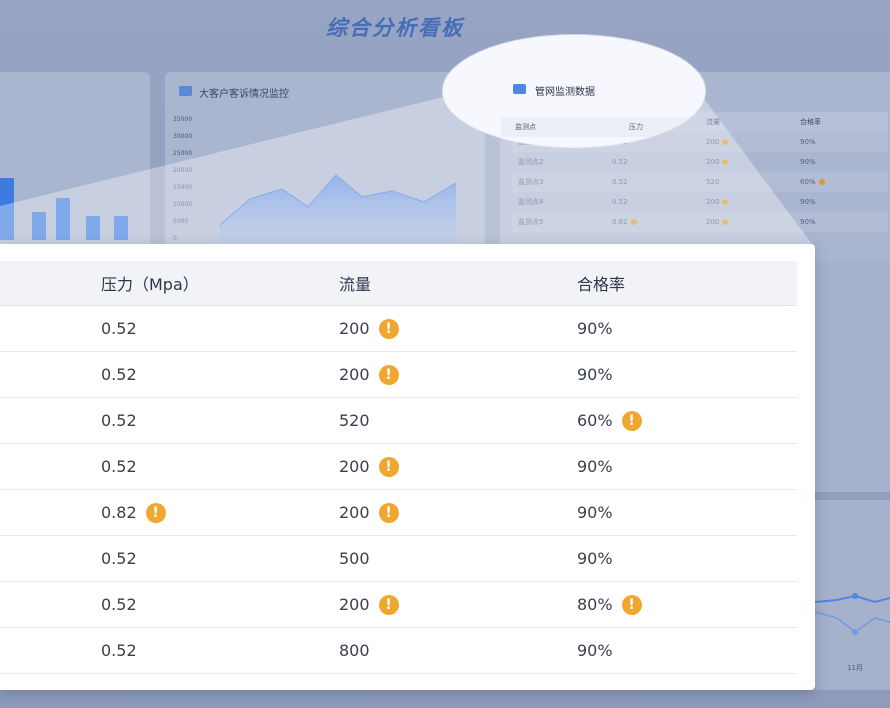 This screenshot has width=890, height=708. What do you see at coordinates (603, 127) in the screenshot?
I see `lens-table-header: 监测点 压力` at bounding box center [603, 127].